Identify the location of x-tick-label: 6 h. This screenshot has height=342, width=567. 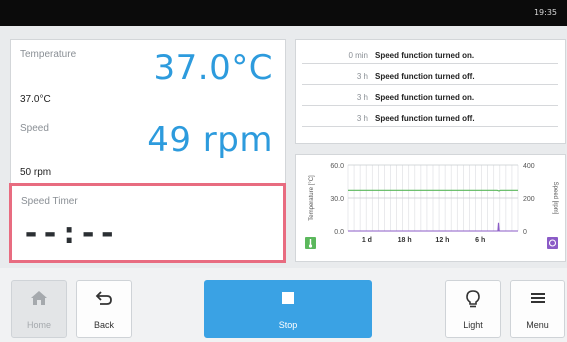
(480, 240).